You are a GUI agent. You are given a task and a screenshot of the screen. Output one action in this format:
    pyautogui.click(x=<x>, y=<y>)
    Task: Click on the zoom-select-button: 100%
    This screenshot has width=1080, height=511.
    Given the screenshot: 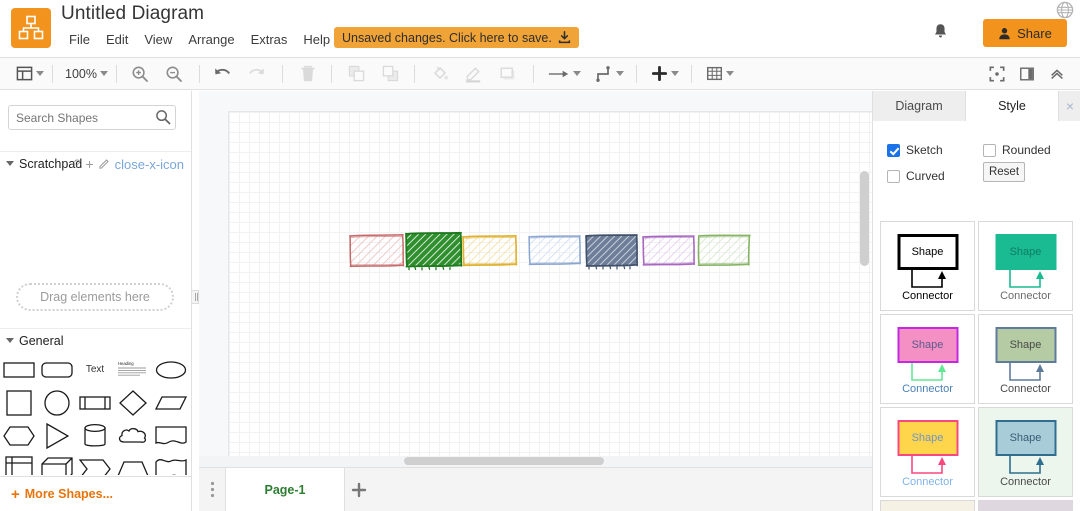 What is the action you would take?
    pyautogui.click(x=84, y=74)
    